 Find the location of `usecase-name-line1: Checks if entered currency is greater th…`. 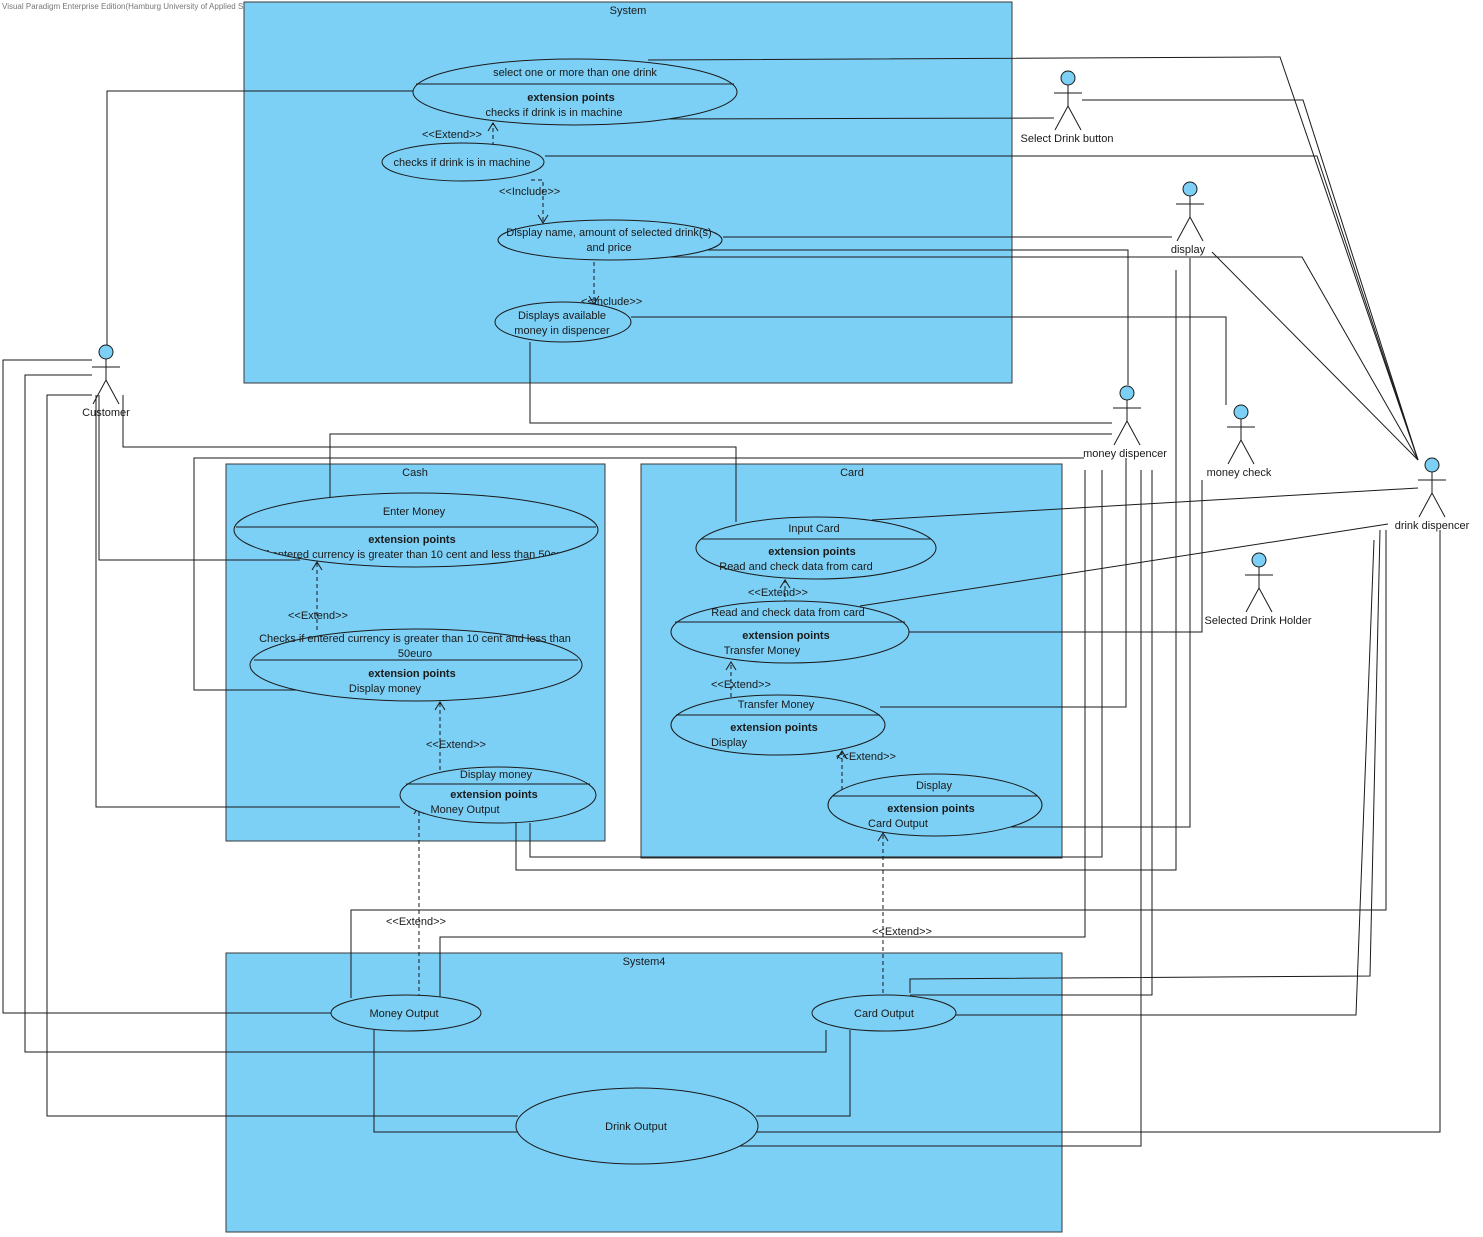

usecase-name-line1: Checks if entered currency is greater th… is located at coordinates (415, 639).